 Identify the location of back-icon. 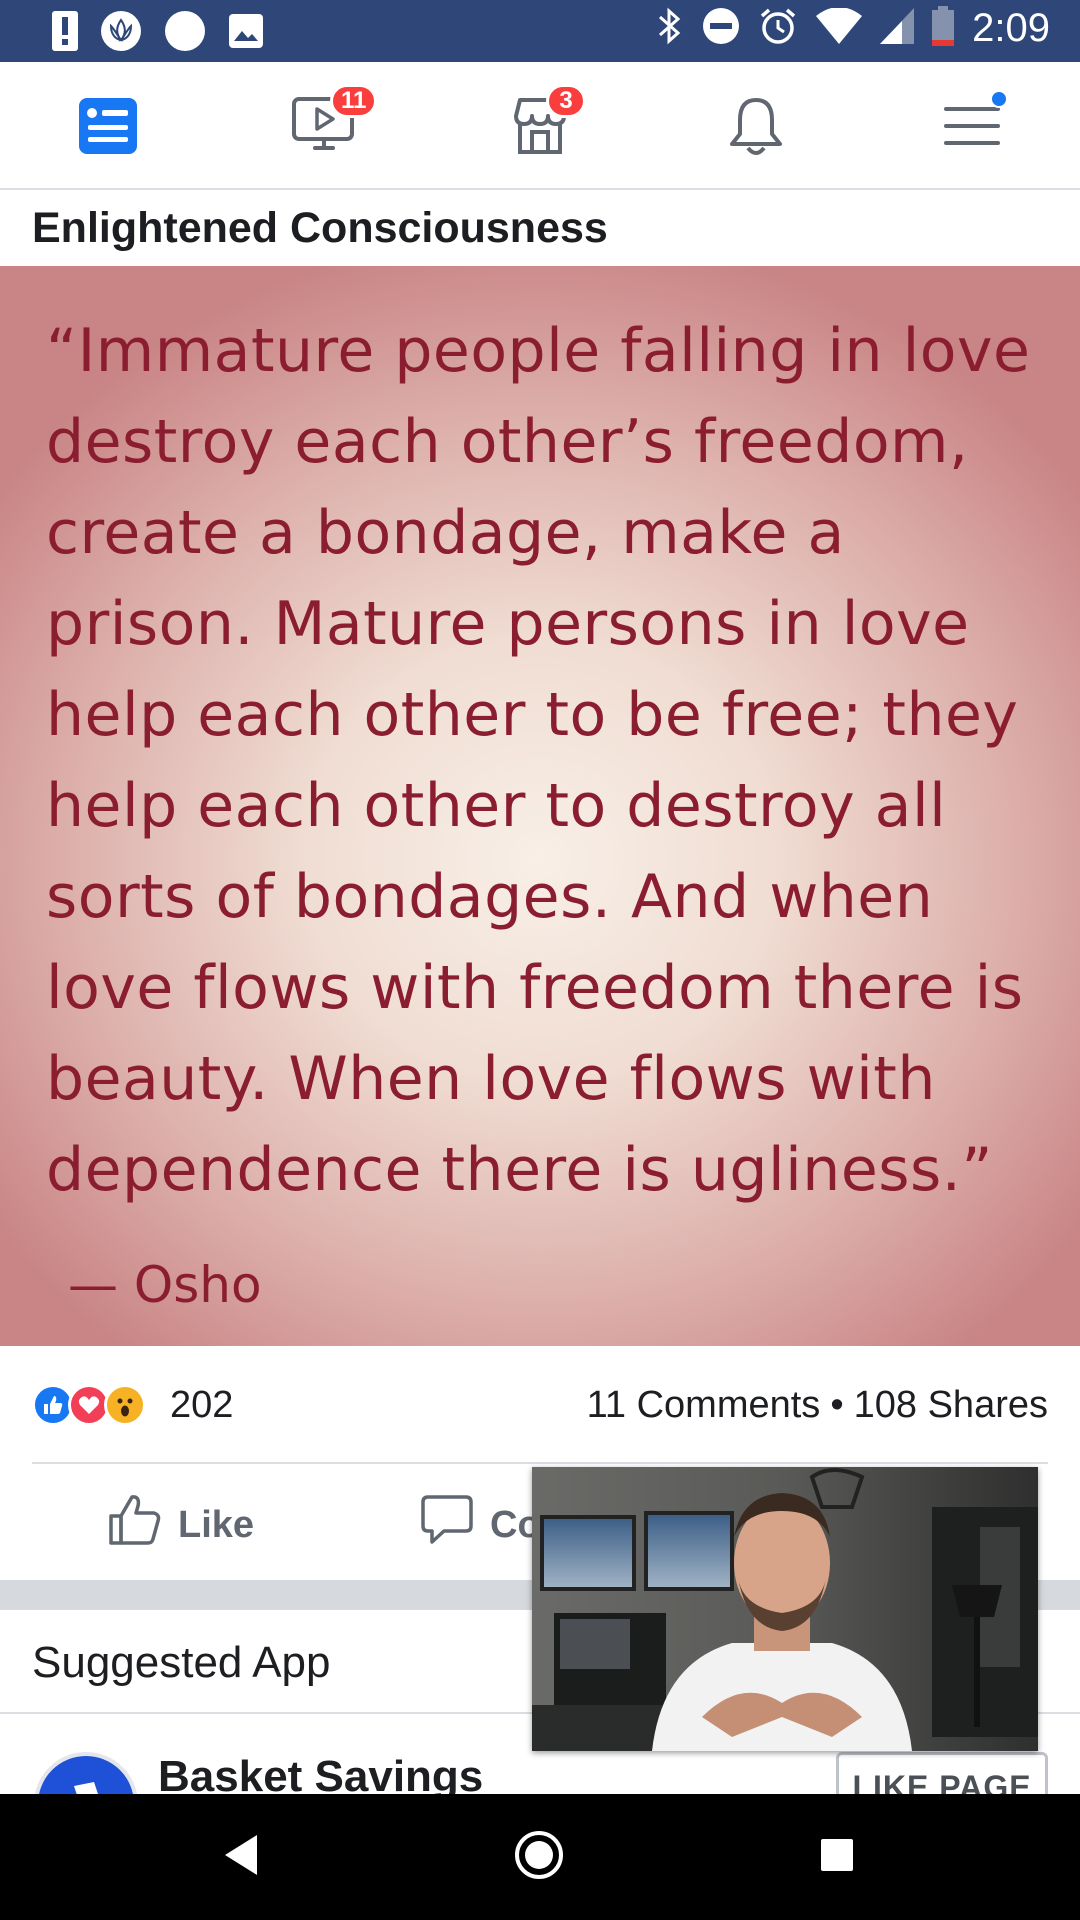
(241, 1857).